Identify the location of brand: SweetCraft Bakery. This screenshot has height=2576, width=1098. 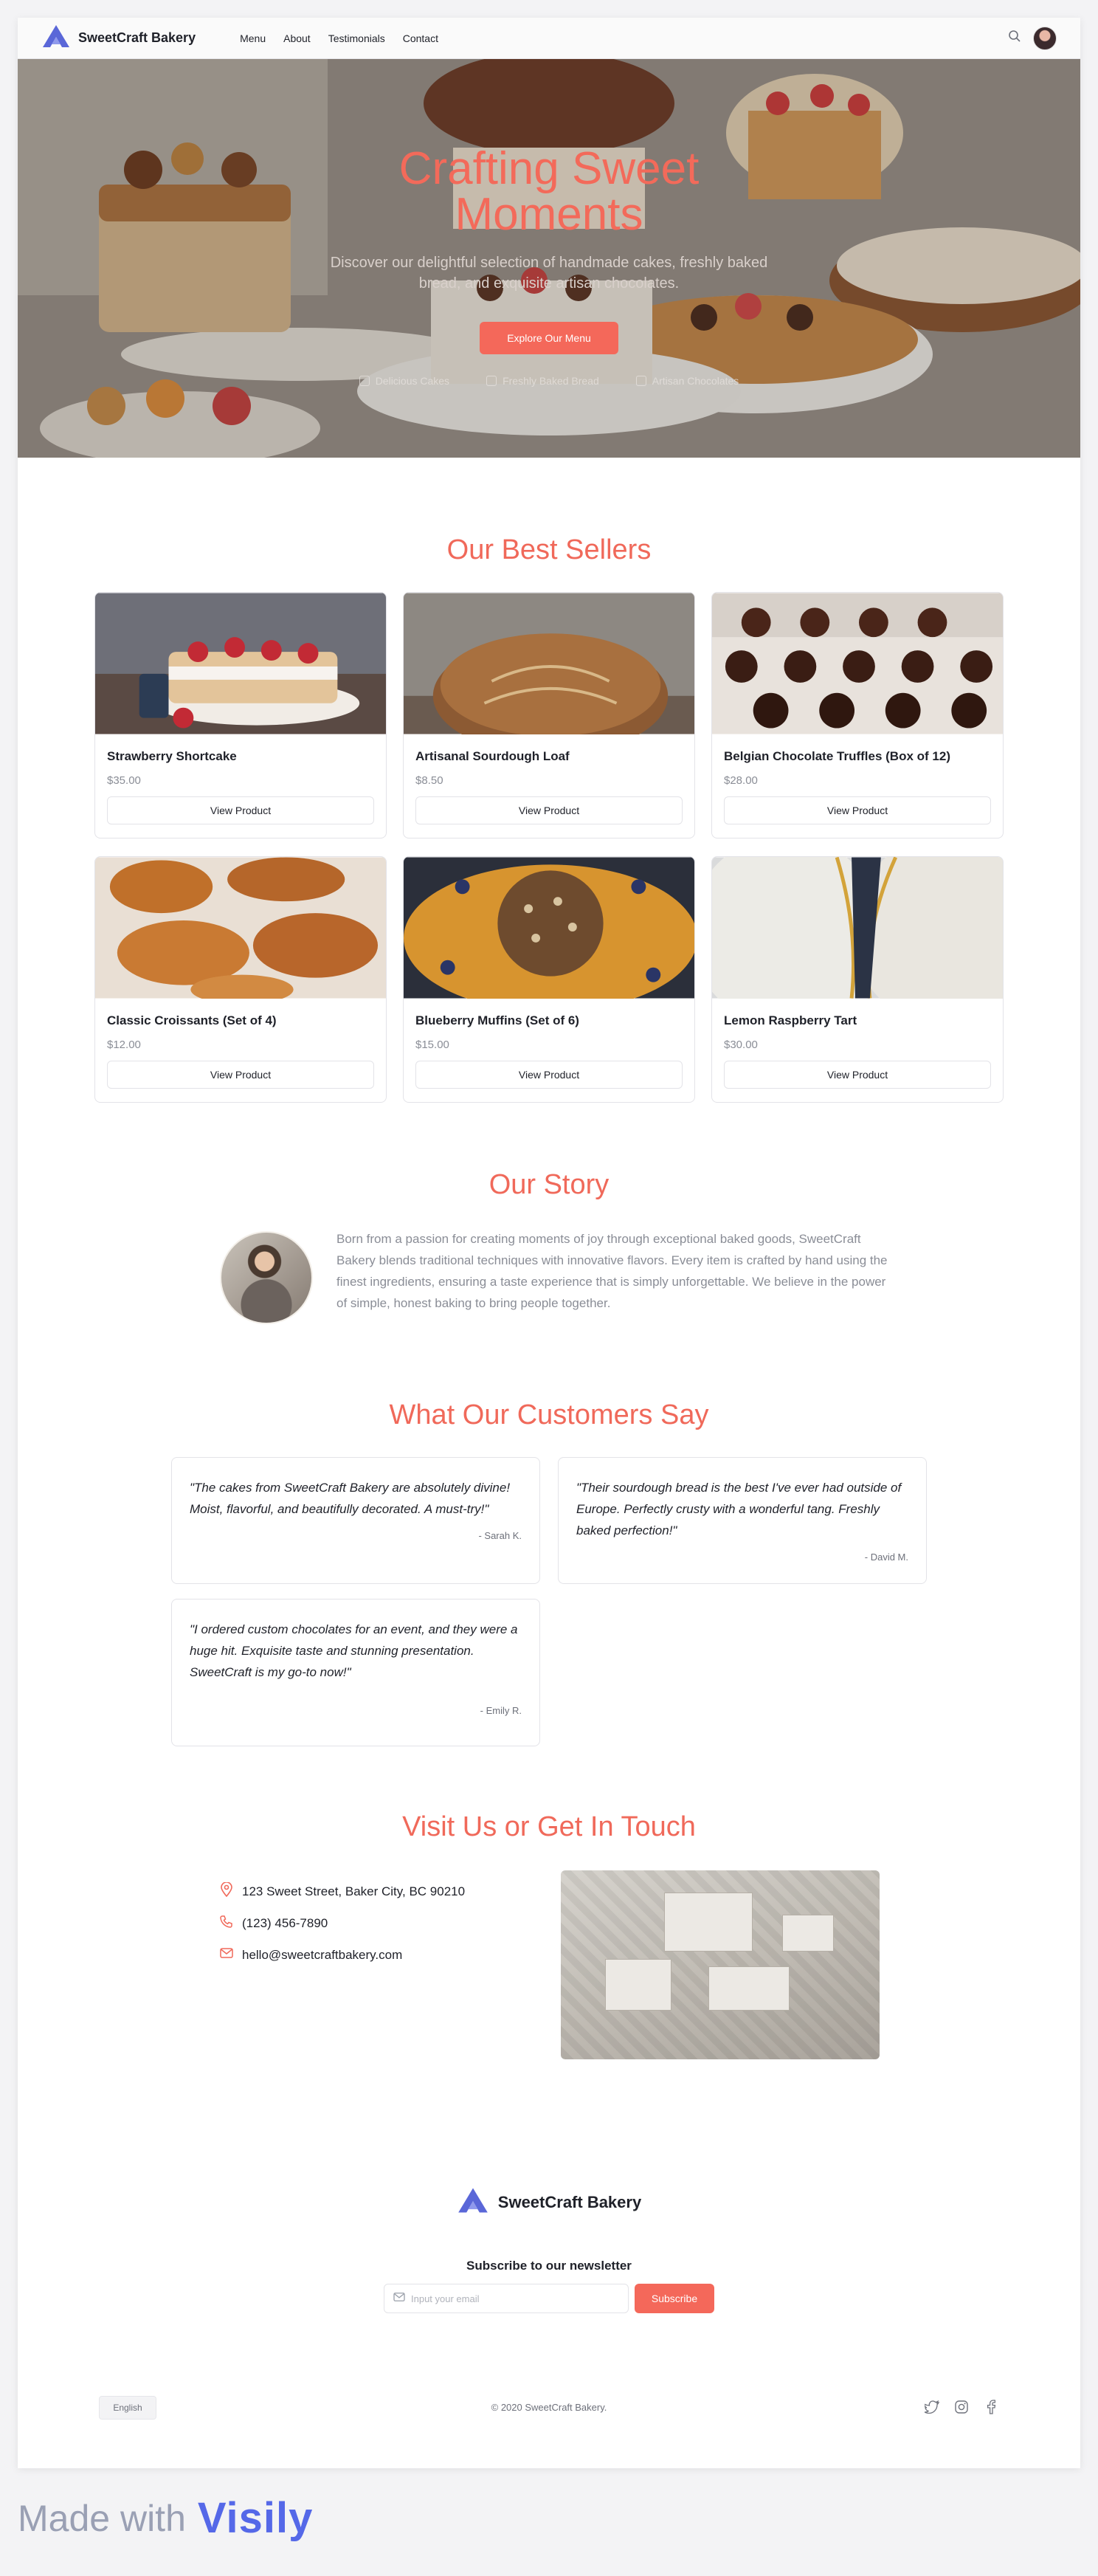
(118, 38).